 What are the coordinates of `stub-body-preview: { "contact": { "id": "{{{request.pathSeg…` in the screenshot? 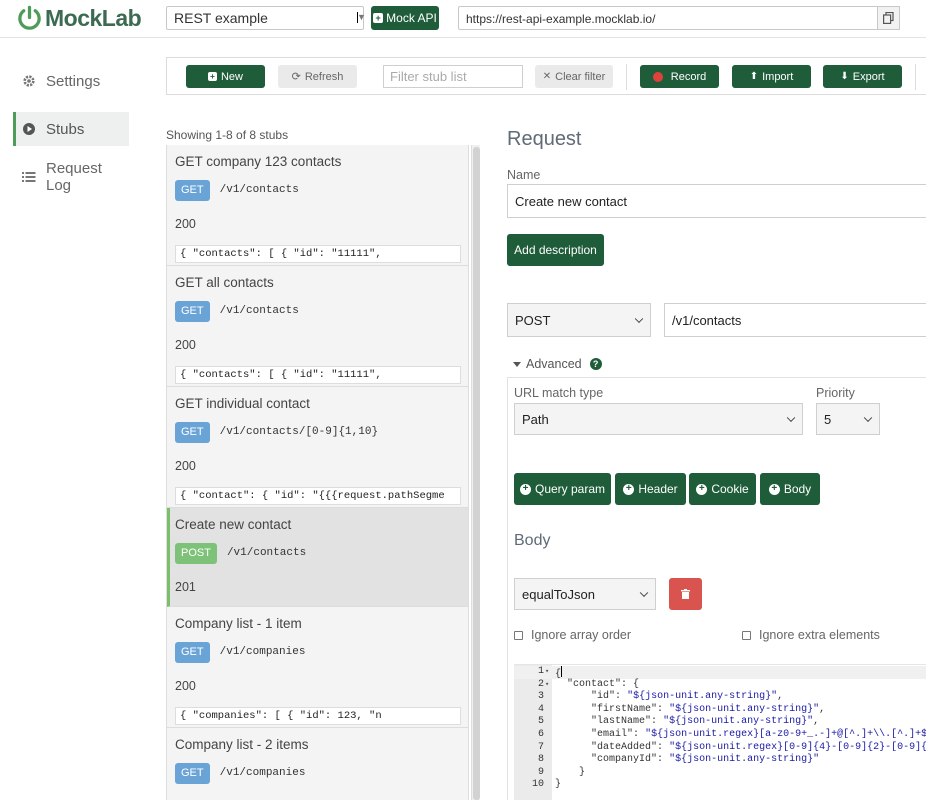 It's located at (318, 496).